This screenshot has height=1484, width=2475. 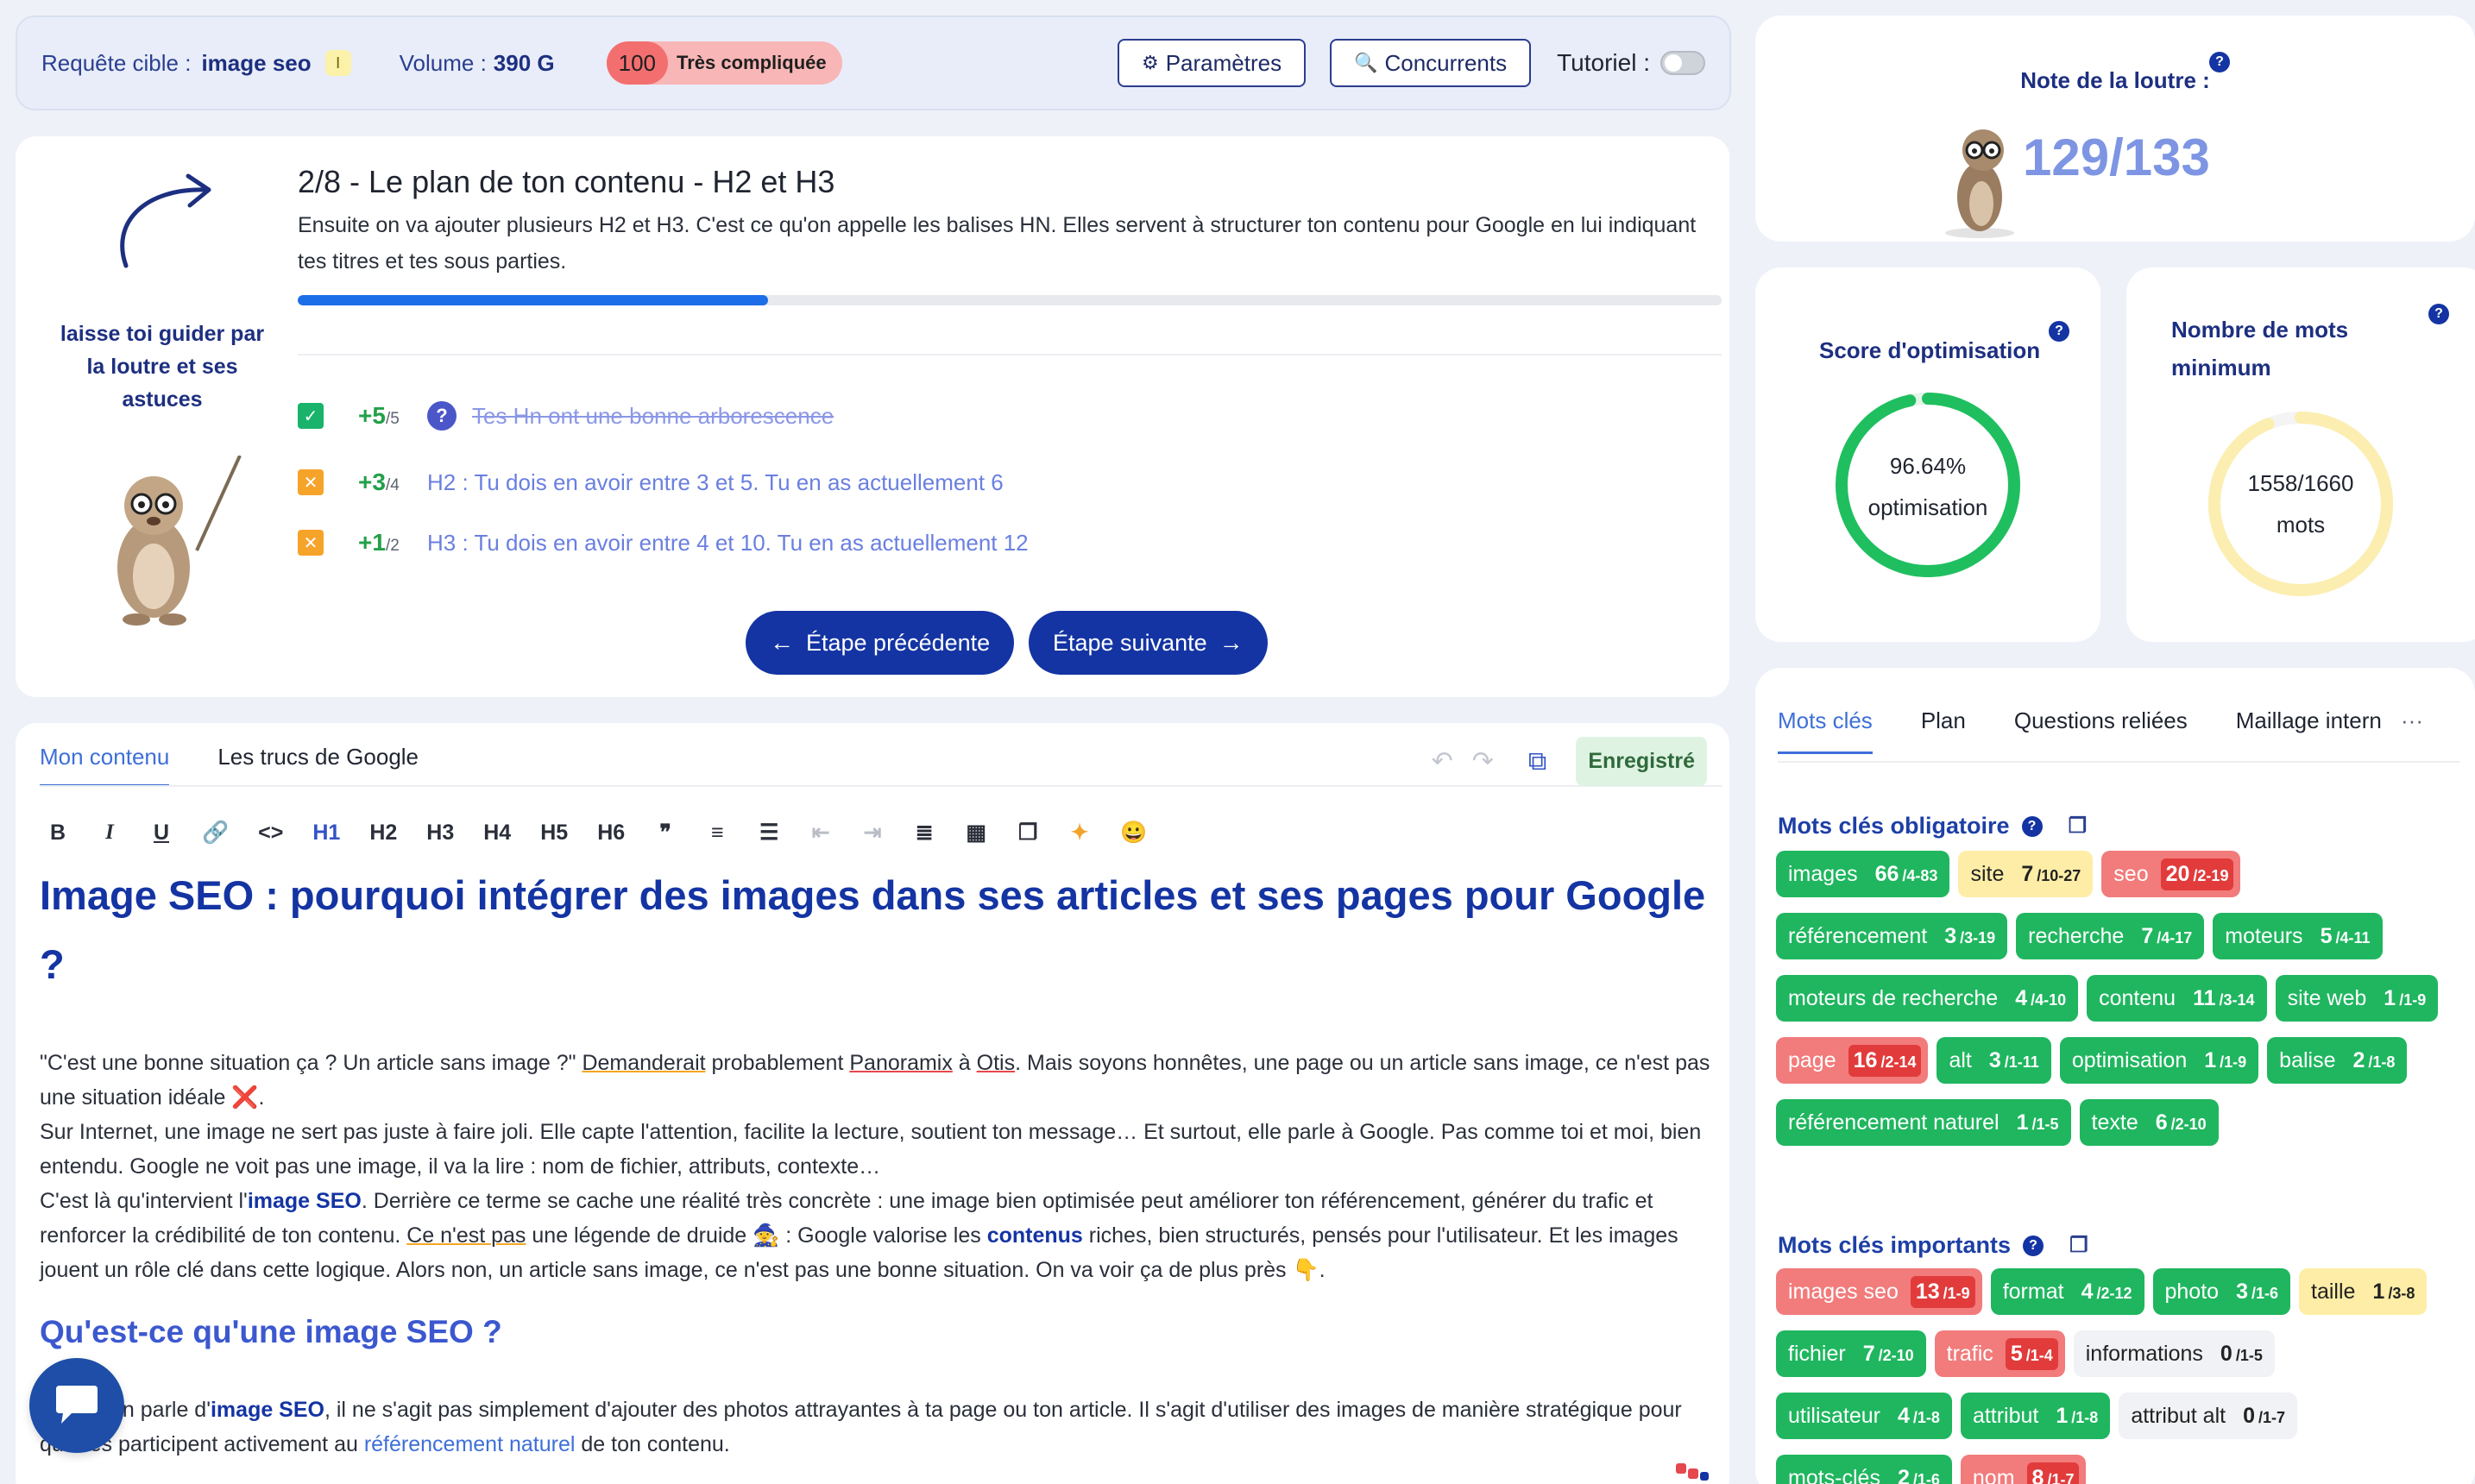 I want to click on keyword-word: seo, so click(x=2131, y=873).